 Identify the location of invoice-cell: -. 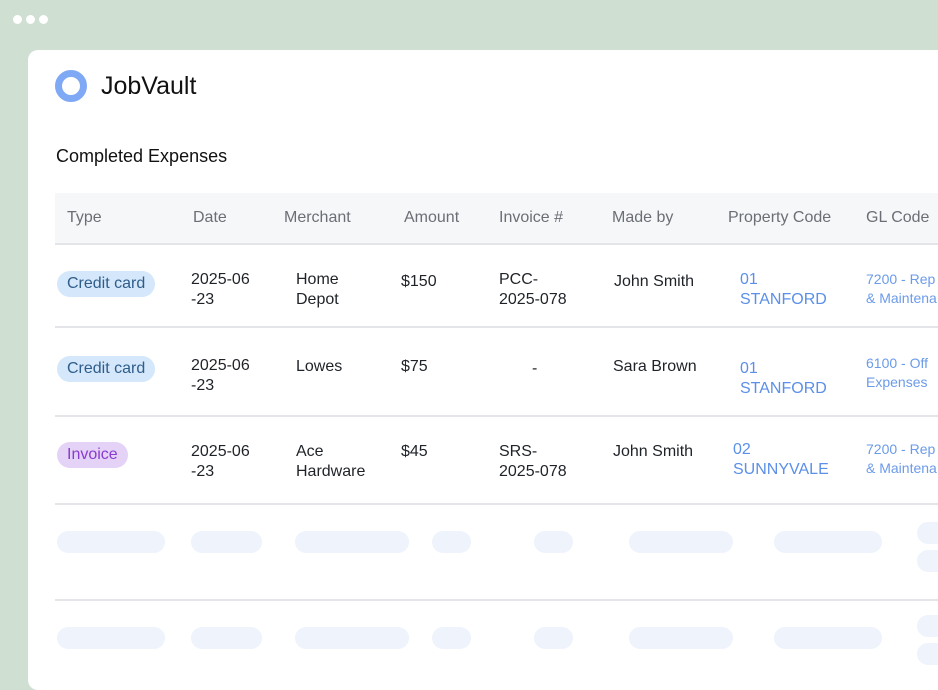
(535, 368).